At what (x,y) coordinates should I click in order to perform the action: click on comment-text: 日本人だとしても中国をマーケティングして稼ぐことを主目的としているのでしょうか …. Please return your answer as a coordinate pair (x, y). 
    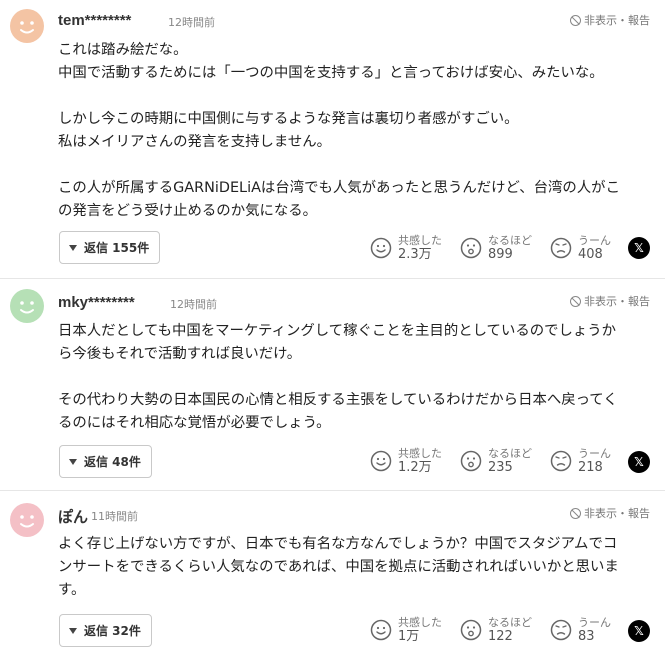
    Looking at the image, I should click on (338, 377).